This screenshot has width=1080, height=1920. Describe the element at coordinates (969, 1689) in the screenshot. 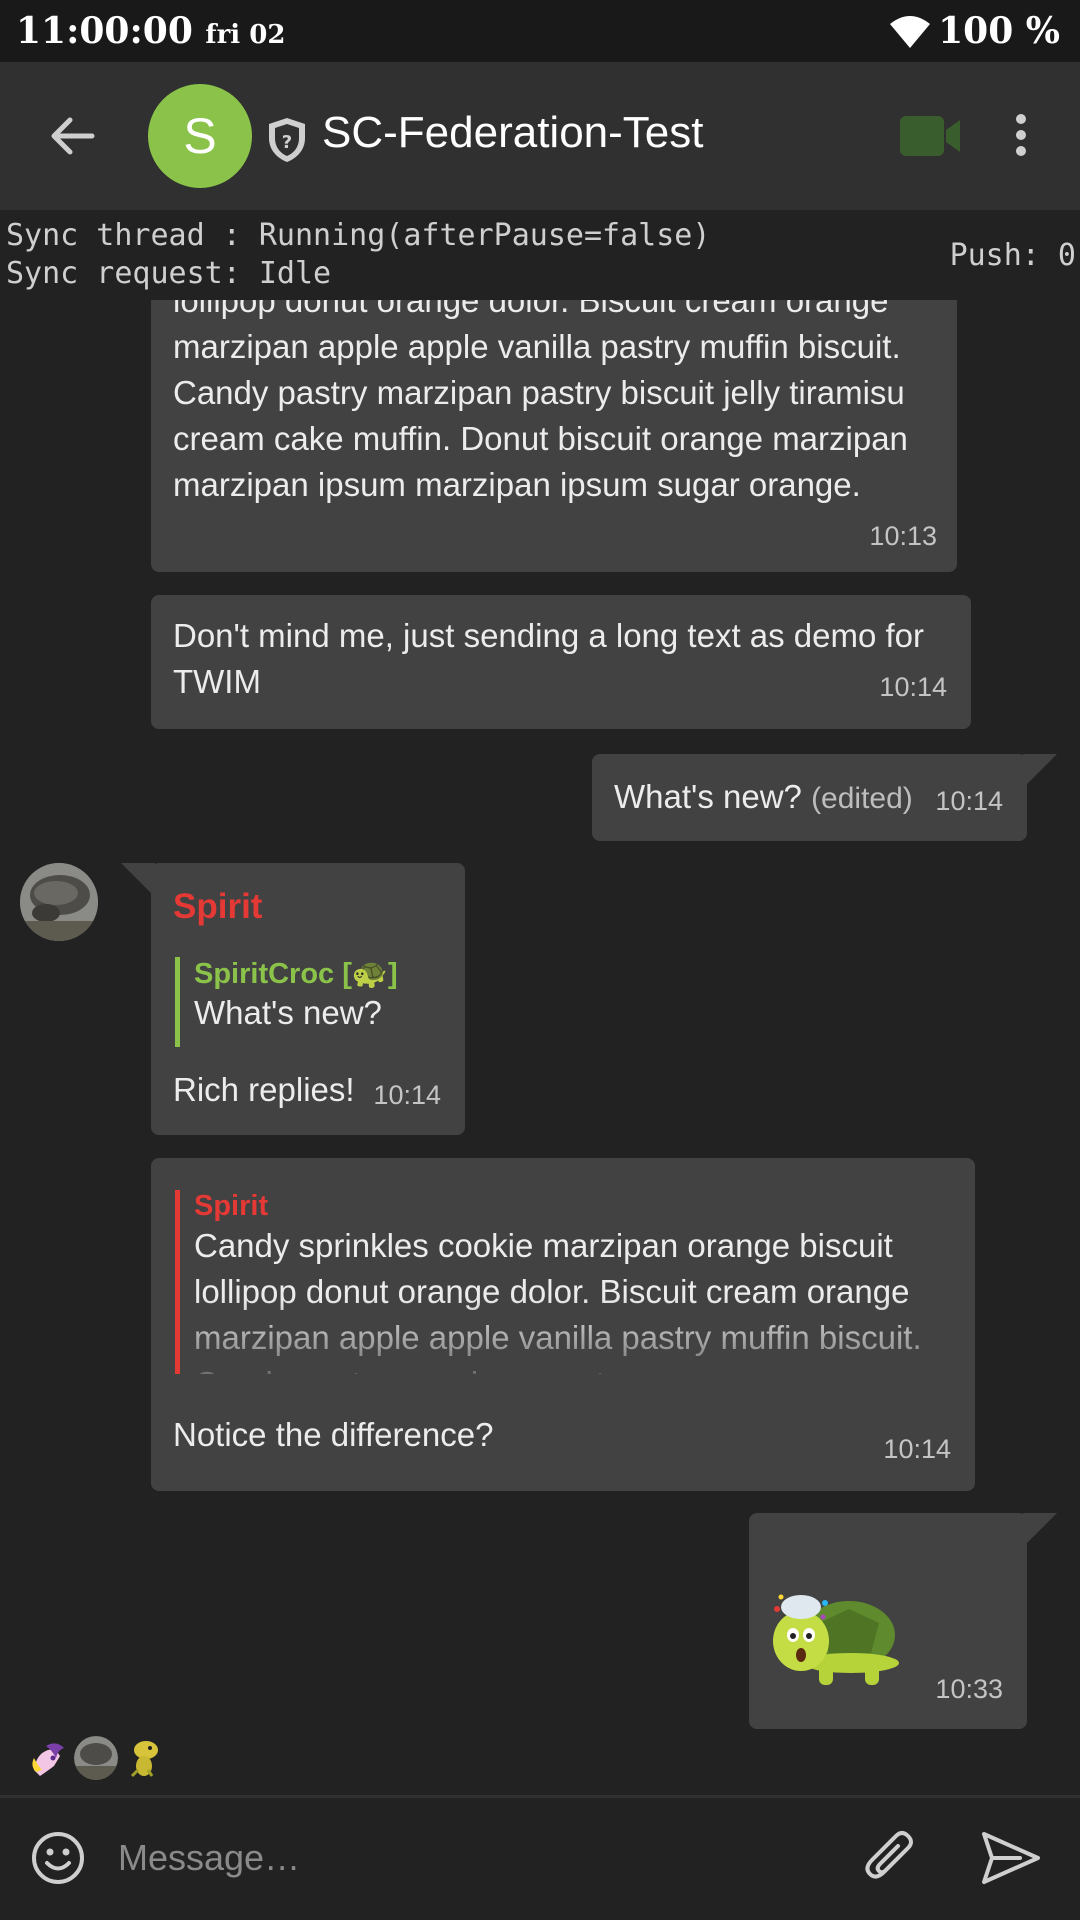

I see `message-time: 10:33` at that location.